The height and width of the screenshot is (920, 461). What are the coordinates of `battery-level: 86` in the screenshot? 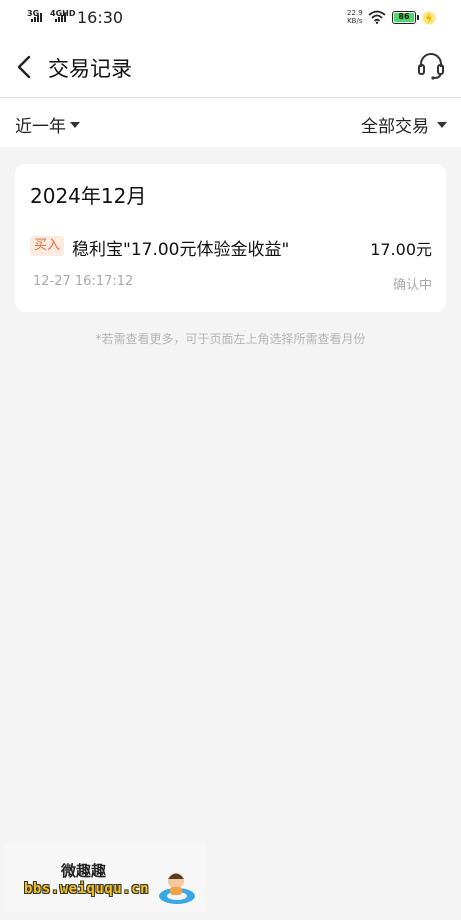 It's located at (404, 17).